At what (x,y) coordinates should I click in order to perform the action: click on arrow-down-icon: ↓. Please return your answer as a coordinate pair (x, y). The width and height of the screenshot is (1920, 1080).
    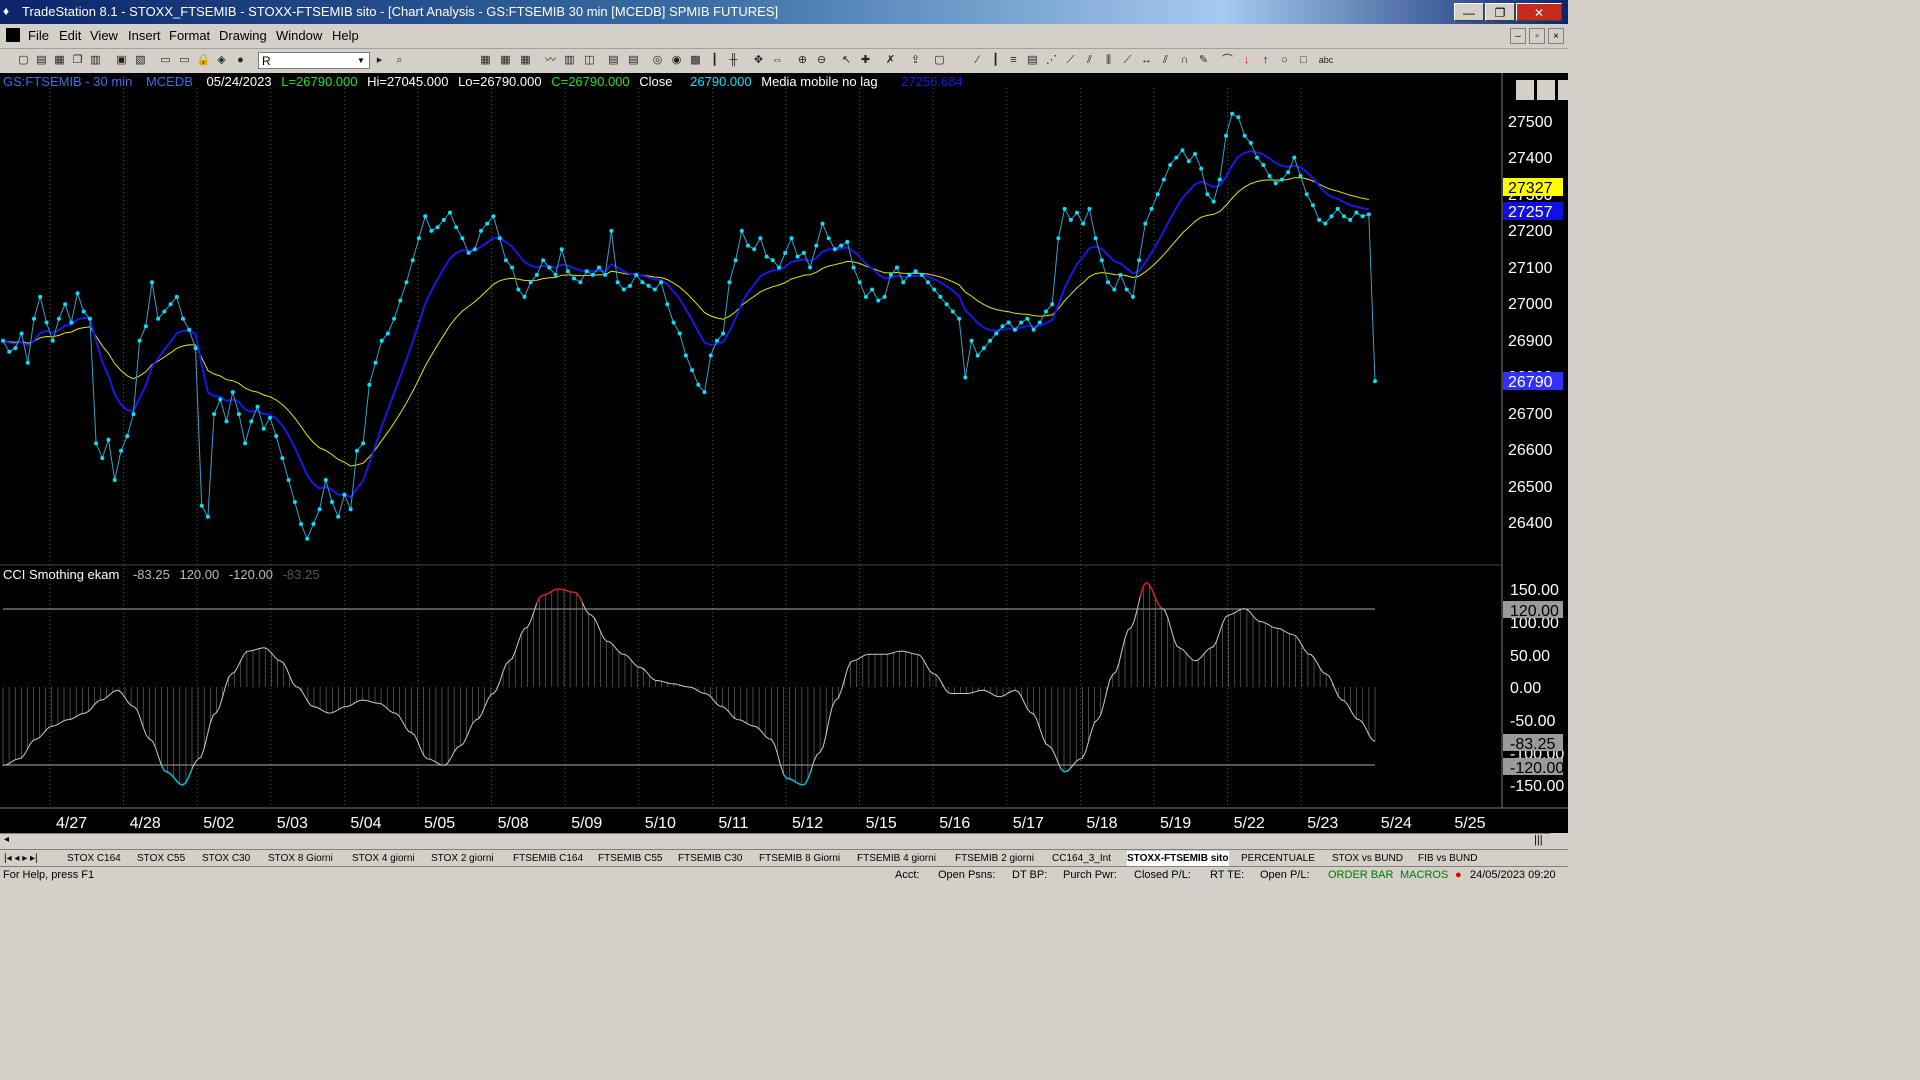
    Looking at the image, I should click on (1246, 60).